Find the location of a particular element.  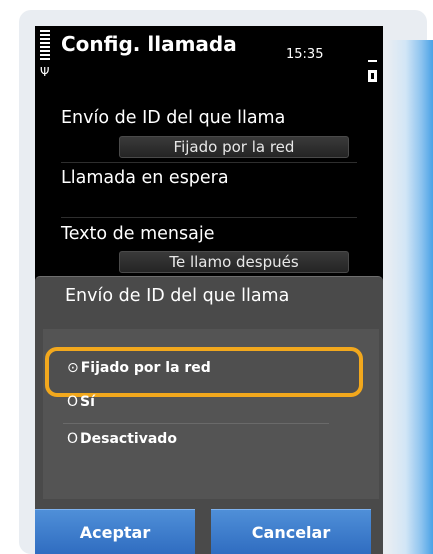

signal-bars-icon is located at coordinates (45, 47).